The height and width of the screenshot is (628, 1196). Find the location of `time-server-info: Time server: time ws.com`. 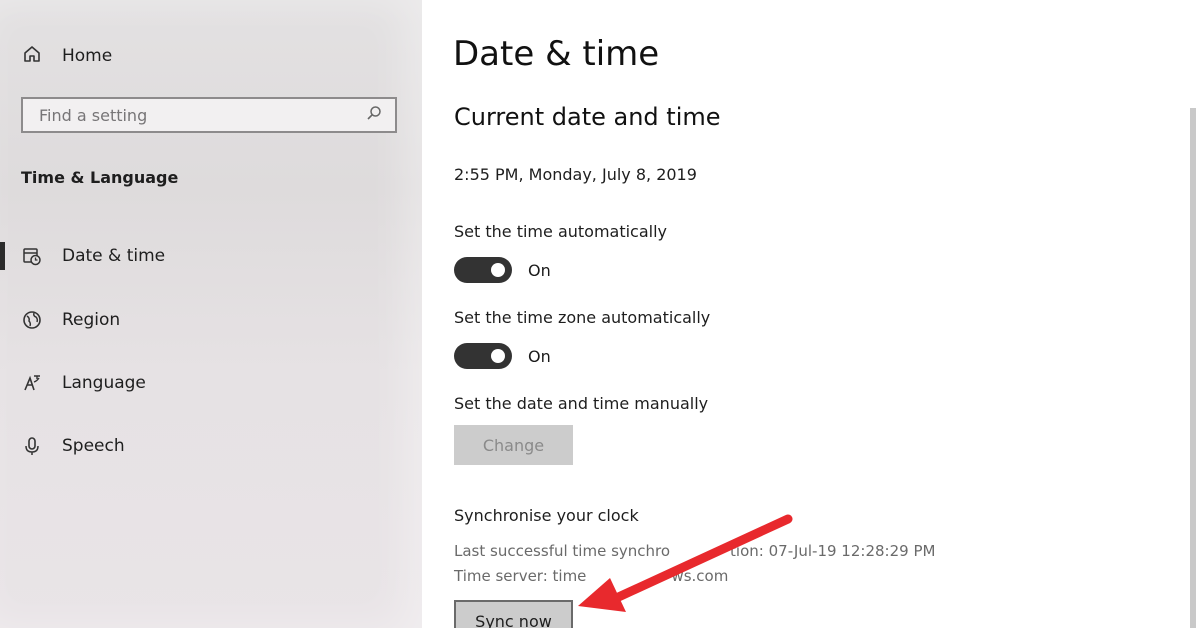

time-server-info: Time server: time ws.com is located at coordinates (591, 576).